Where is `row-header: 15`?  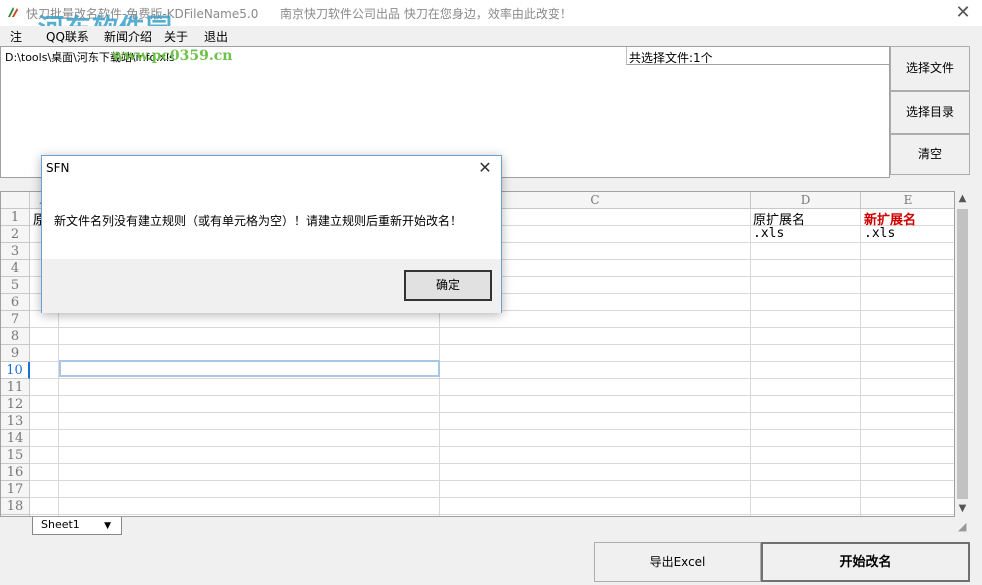
row-header: 15 is located at coordinates (15, 455).